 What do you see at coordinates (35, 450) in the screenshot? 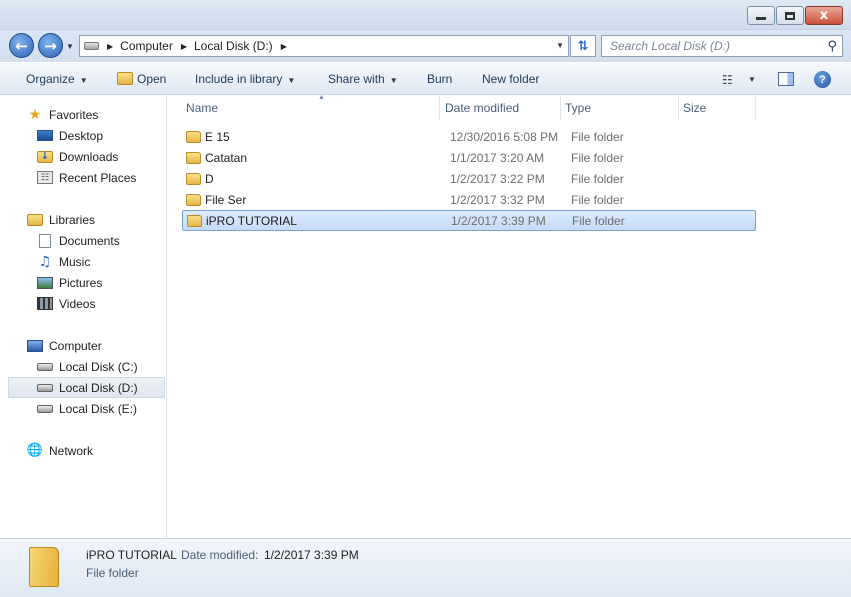
I see `network-icon: 🌐` at bounding box center [35, 450].